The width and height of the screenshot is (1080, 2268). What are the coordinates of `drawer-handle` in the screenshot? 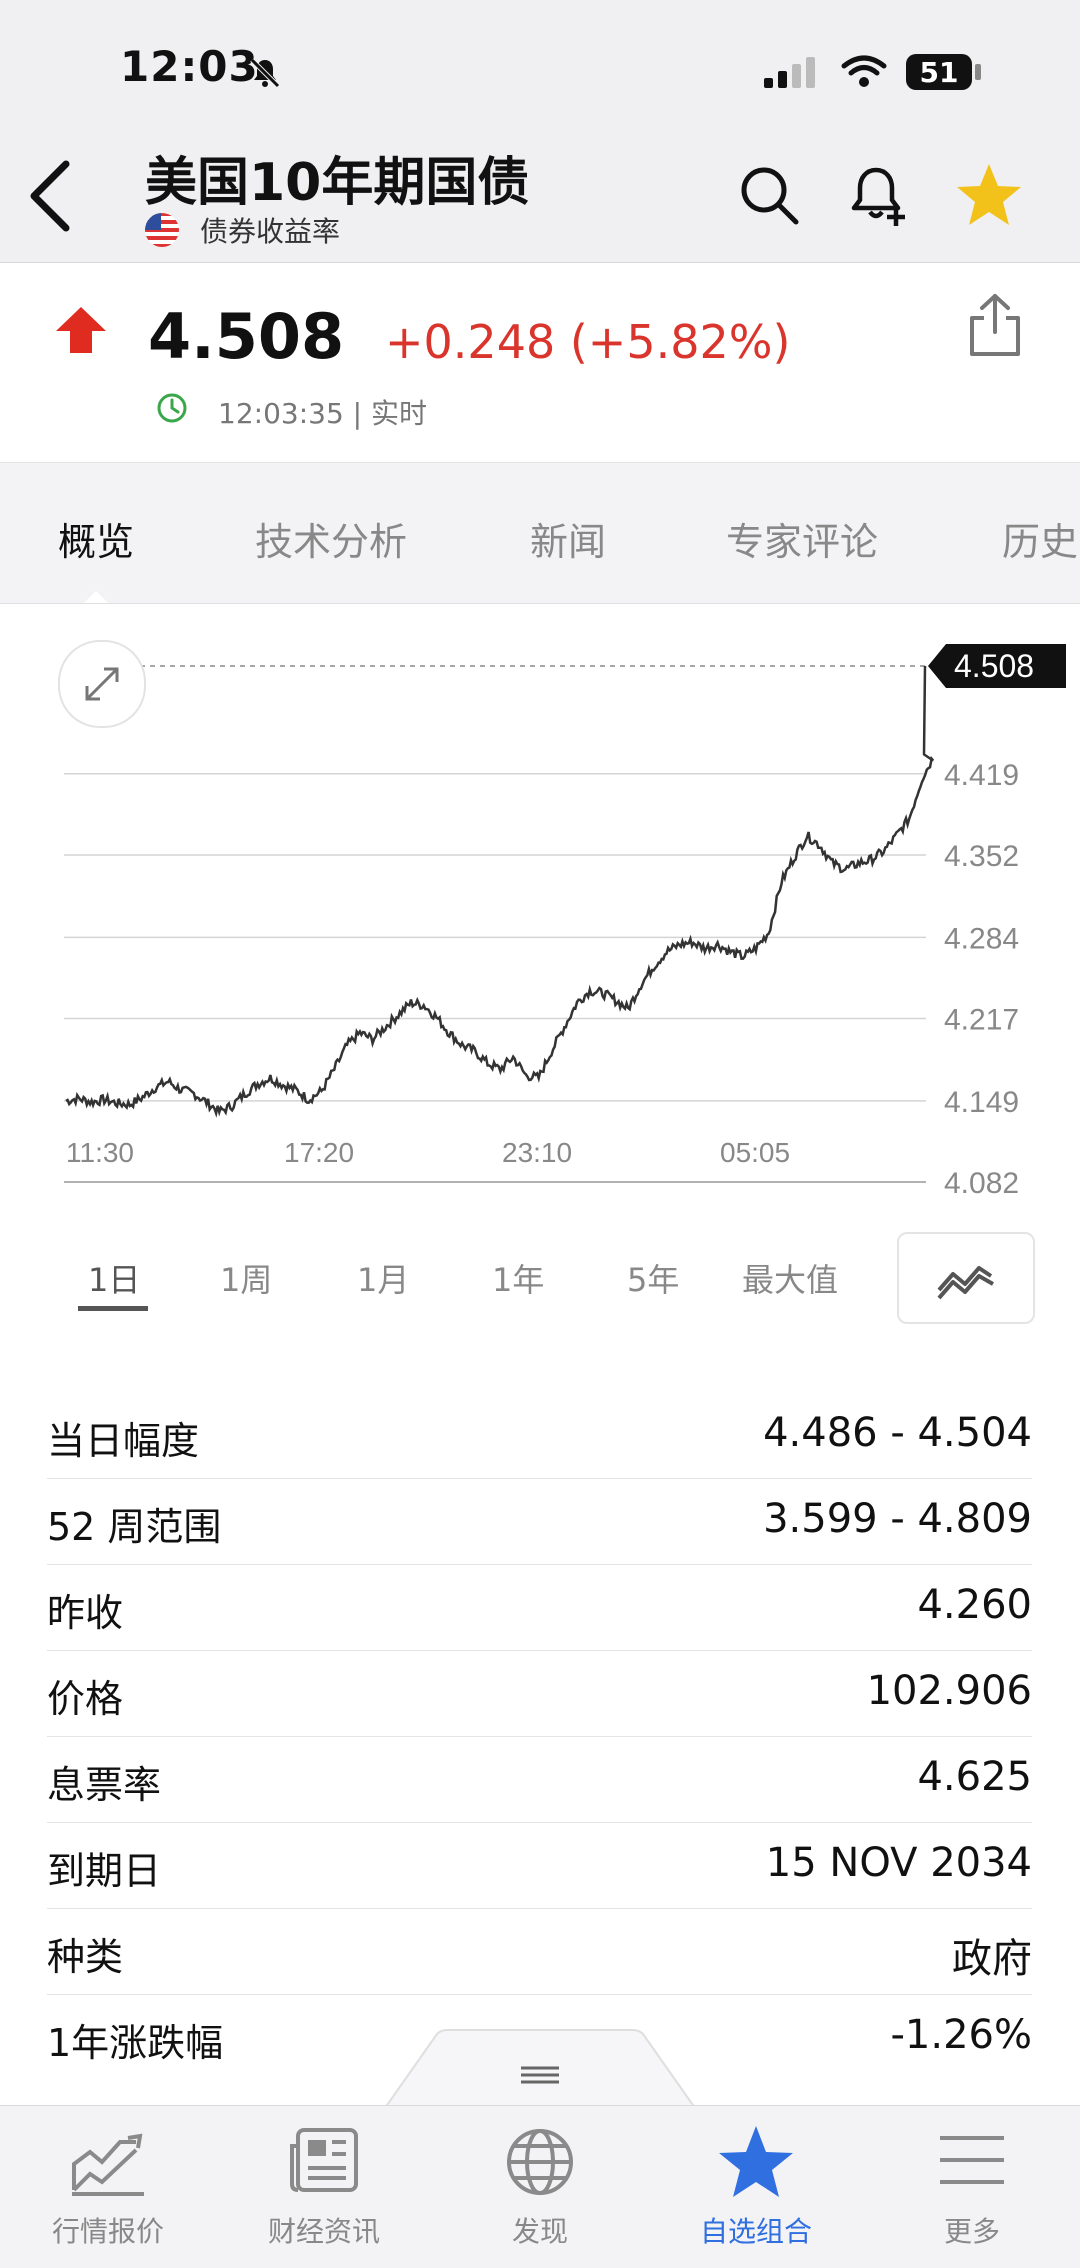 It's located at (540, 2068).